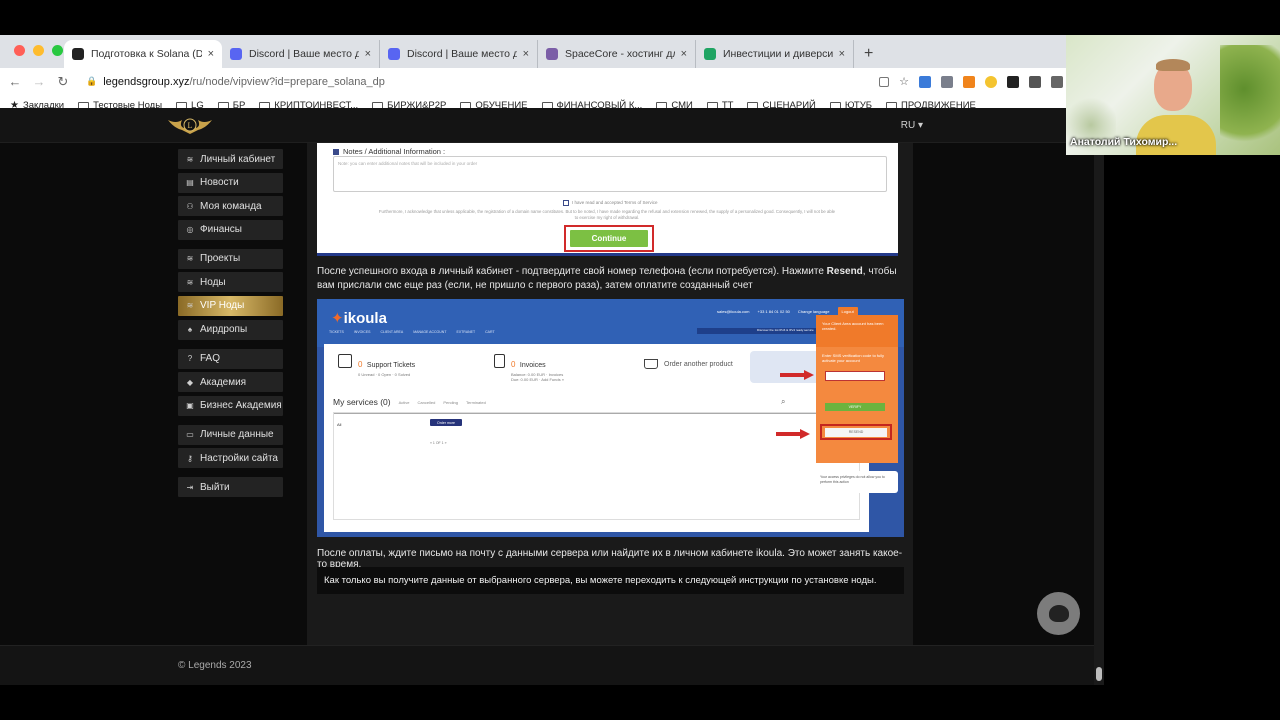 The height and width of the screenshot is (720, 1280). Describe the element at coordinates (146, 81) in the screenshot. I see `url-host: legendsgroup.xyz` at that location.